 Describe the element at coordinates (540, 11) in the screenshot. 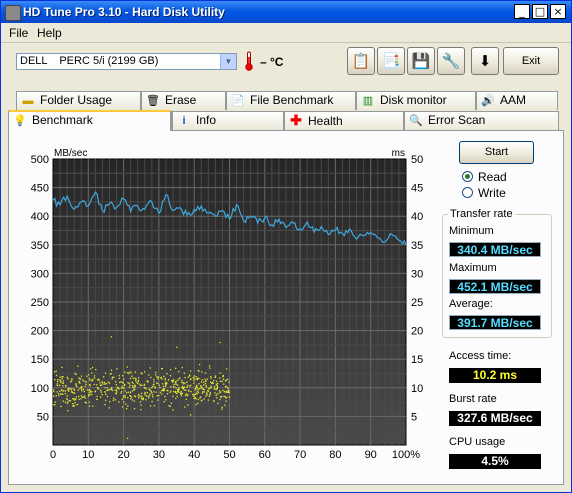

I see `maximize-button: □` at that location.